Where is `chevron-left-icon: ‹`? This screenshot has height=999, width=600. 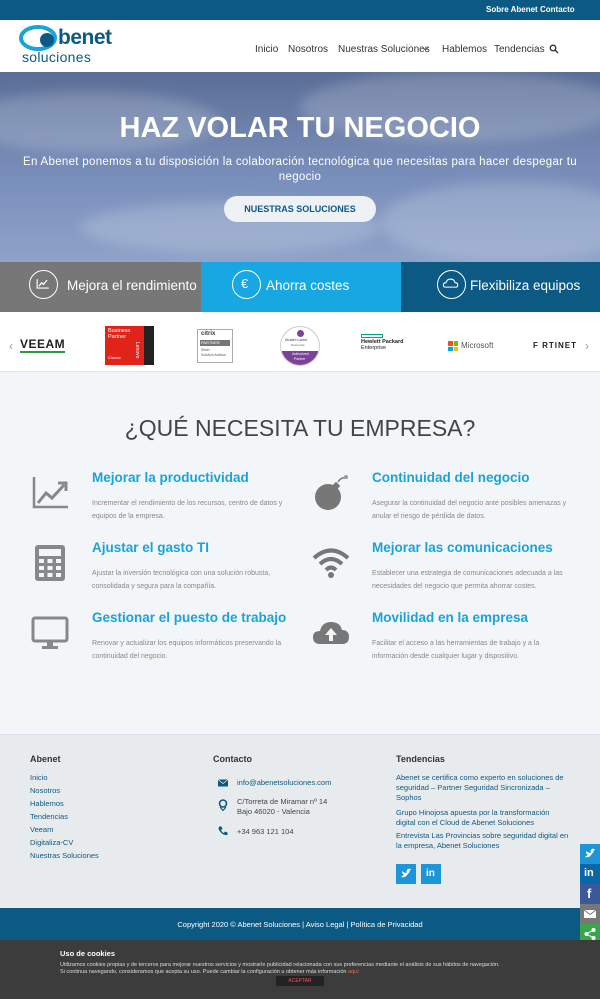 chevron-left-icon: ‹ is located at coordinates (11, 346).